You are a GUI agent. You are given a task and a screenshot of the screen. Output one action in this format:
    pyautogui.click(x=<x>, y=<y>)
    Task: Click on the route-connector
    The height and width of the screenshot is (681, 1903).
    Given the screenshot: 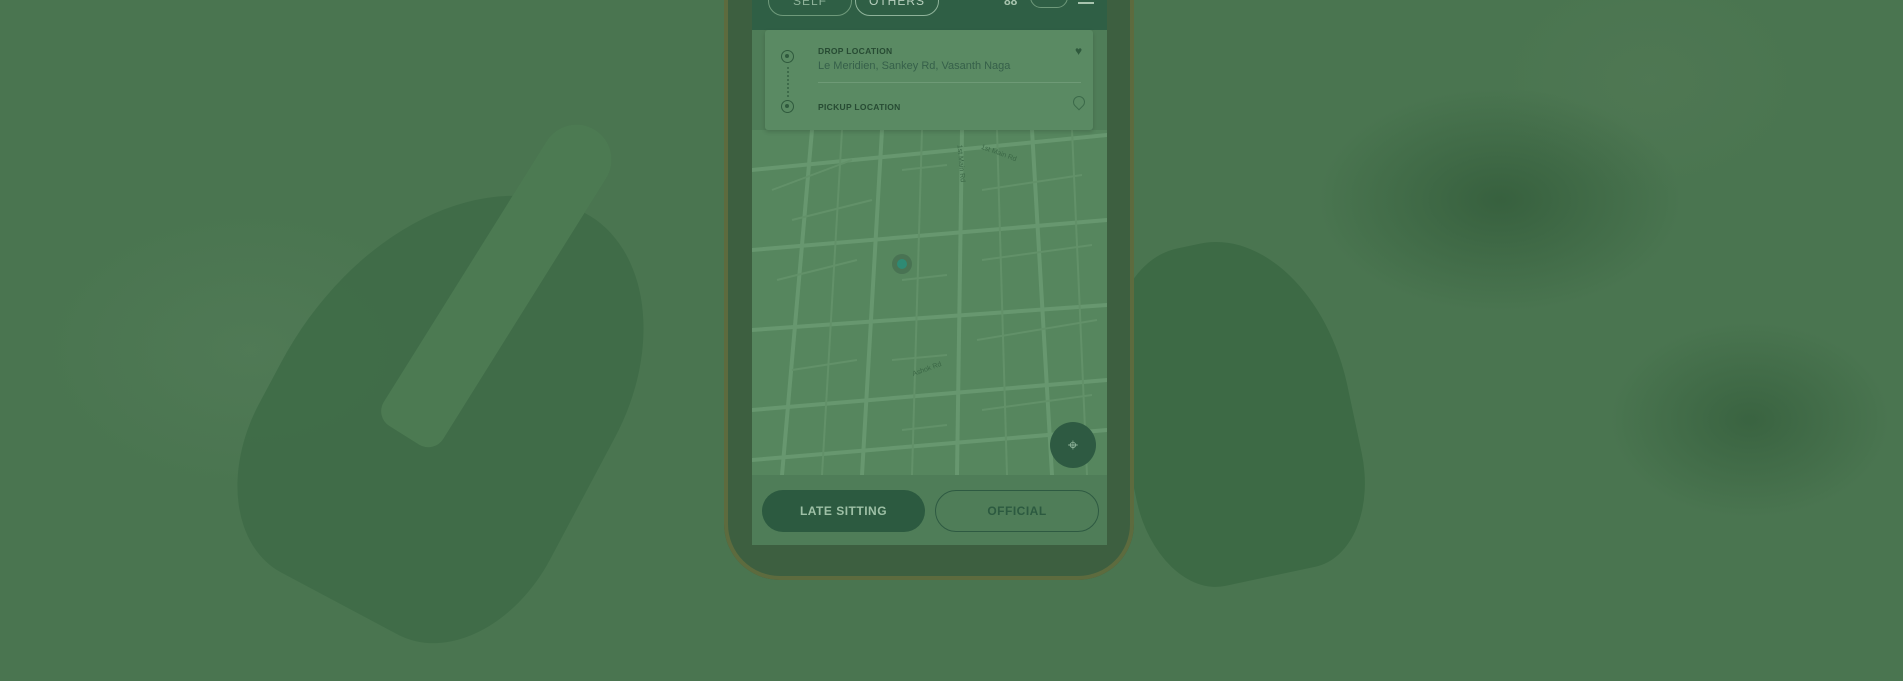 What is the action you would take?
    pyautogui.click(x=788, y=82)
    